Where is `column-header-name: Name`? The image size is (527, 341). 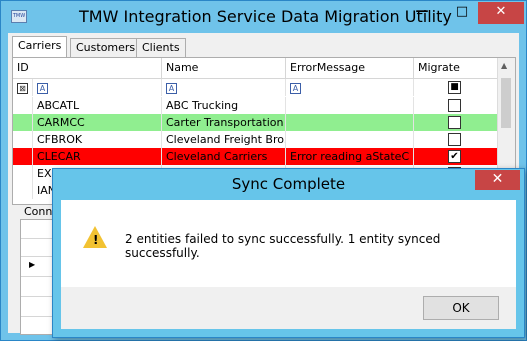 column-header-name: Name is located at coordinates (224, 68).